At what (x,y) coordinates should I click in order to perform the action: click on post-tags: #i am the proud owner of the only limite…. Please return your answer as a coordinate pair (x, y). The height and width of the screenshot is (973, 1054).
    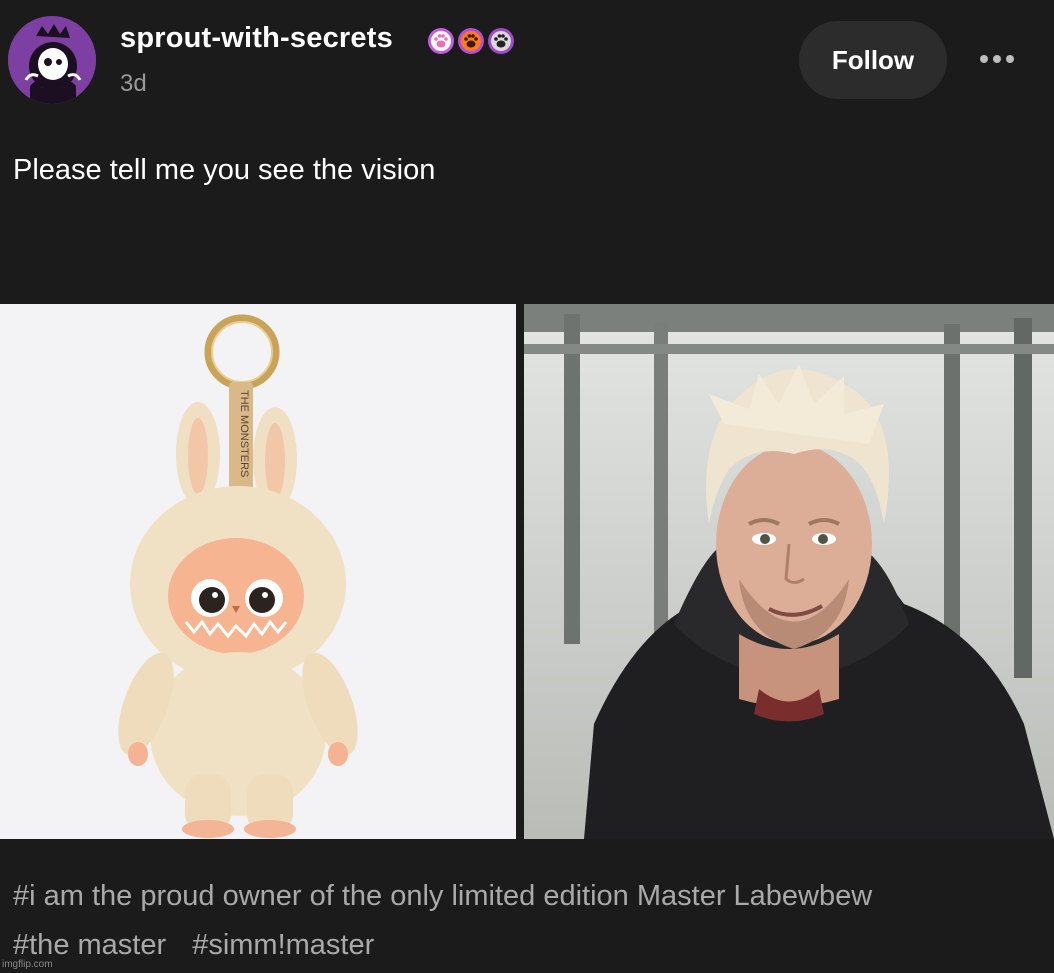
    Looking at the image, I should click on (528, 921).